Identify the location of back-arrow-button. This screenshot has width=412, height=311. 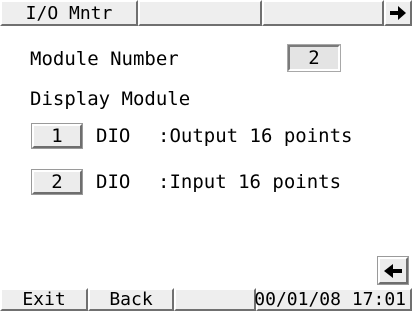
(393, 270).